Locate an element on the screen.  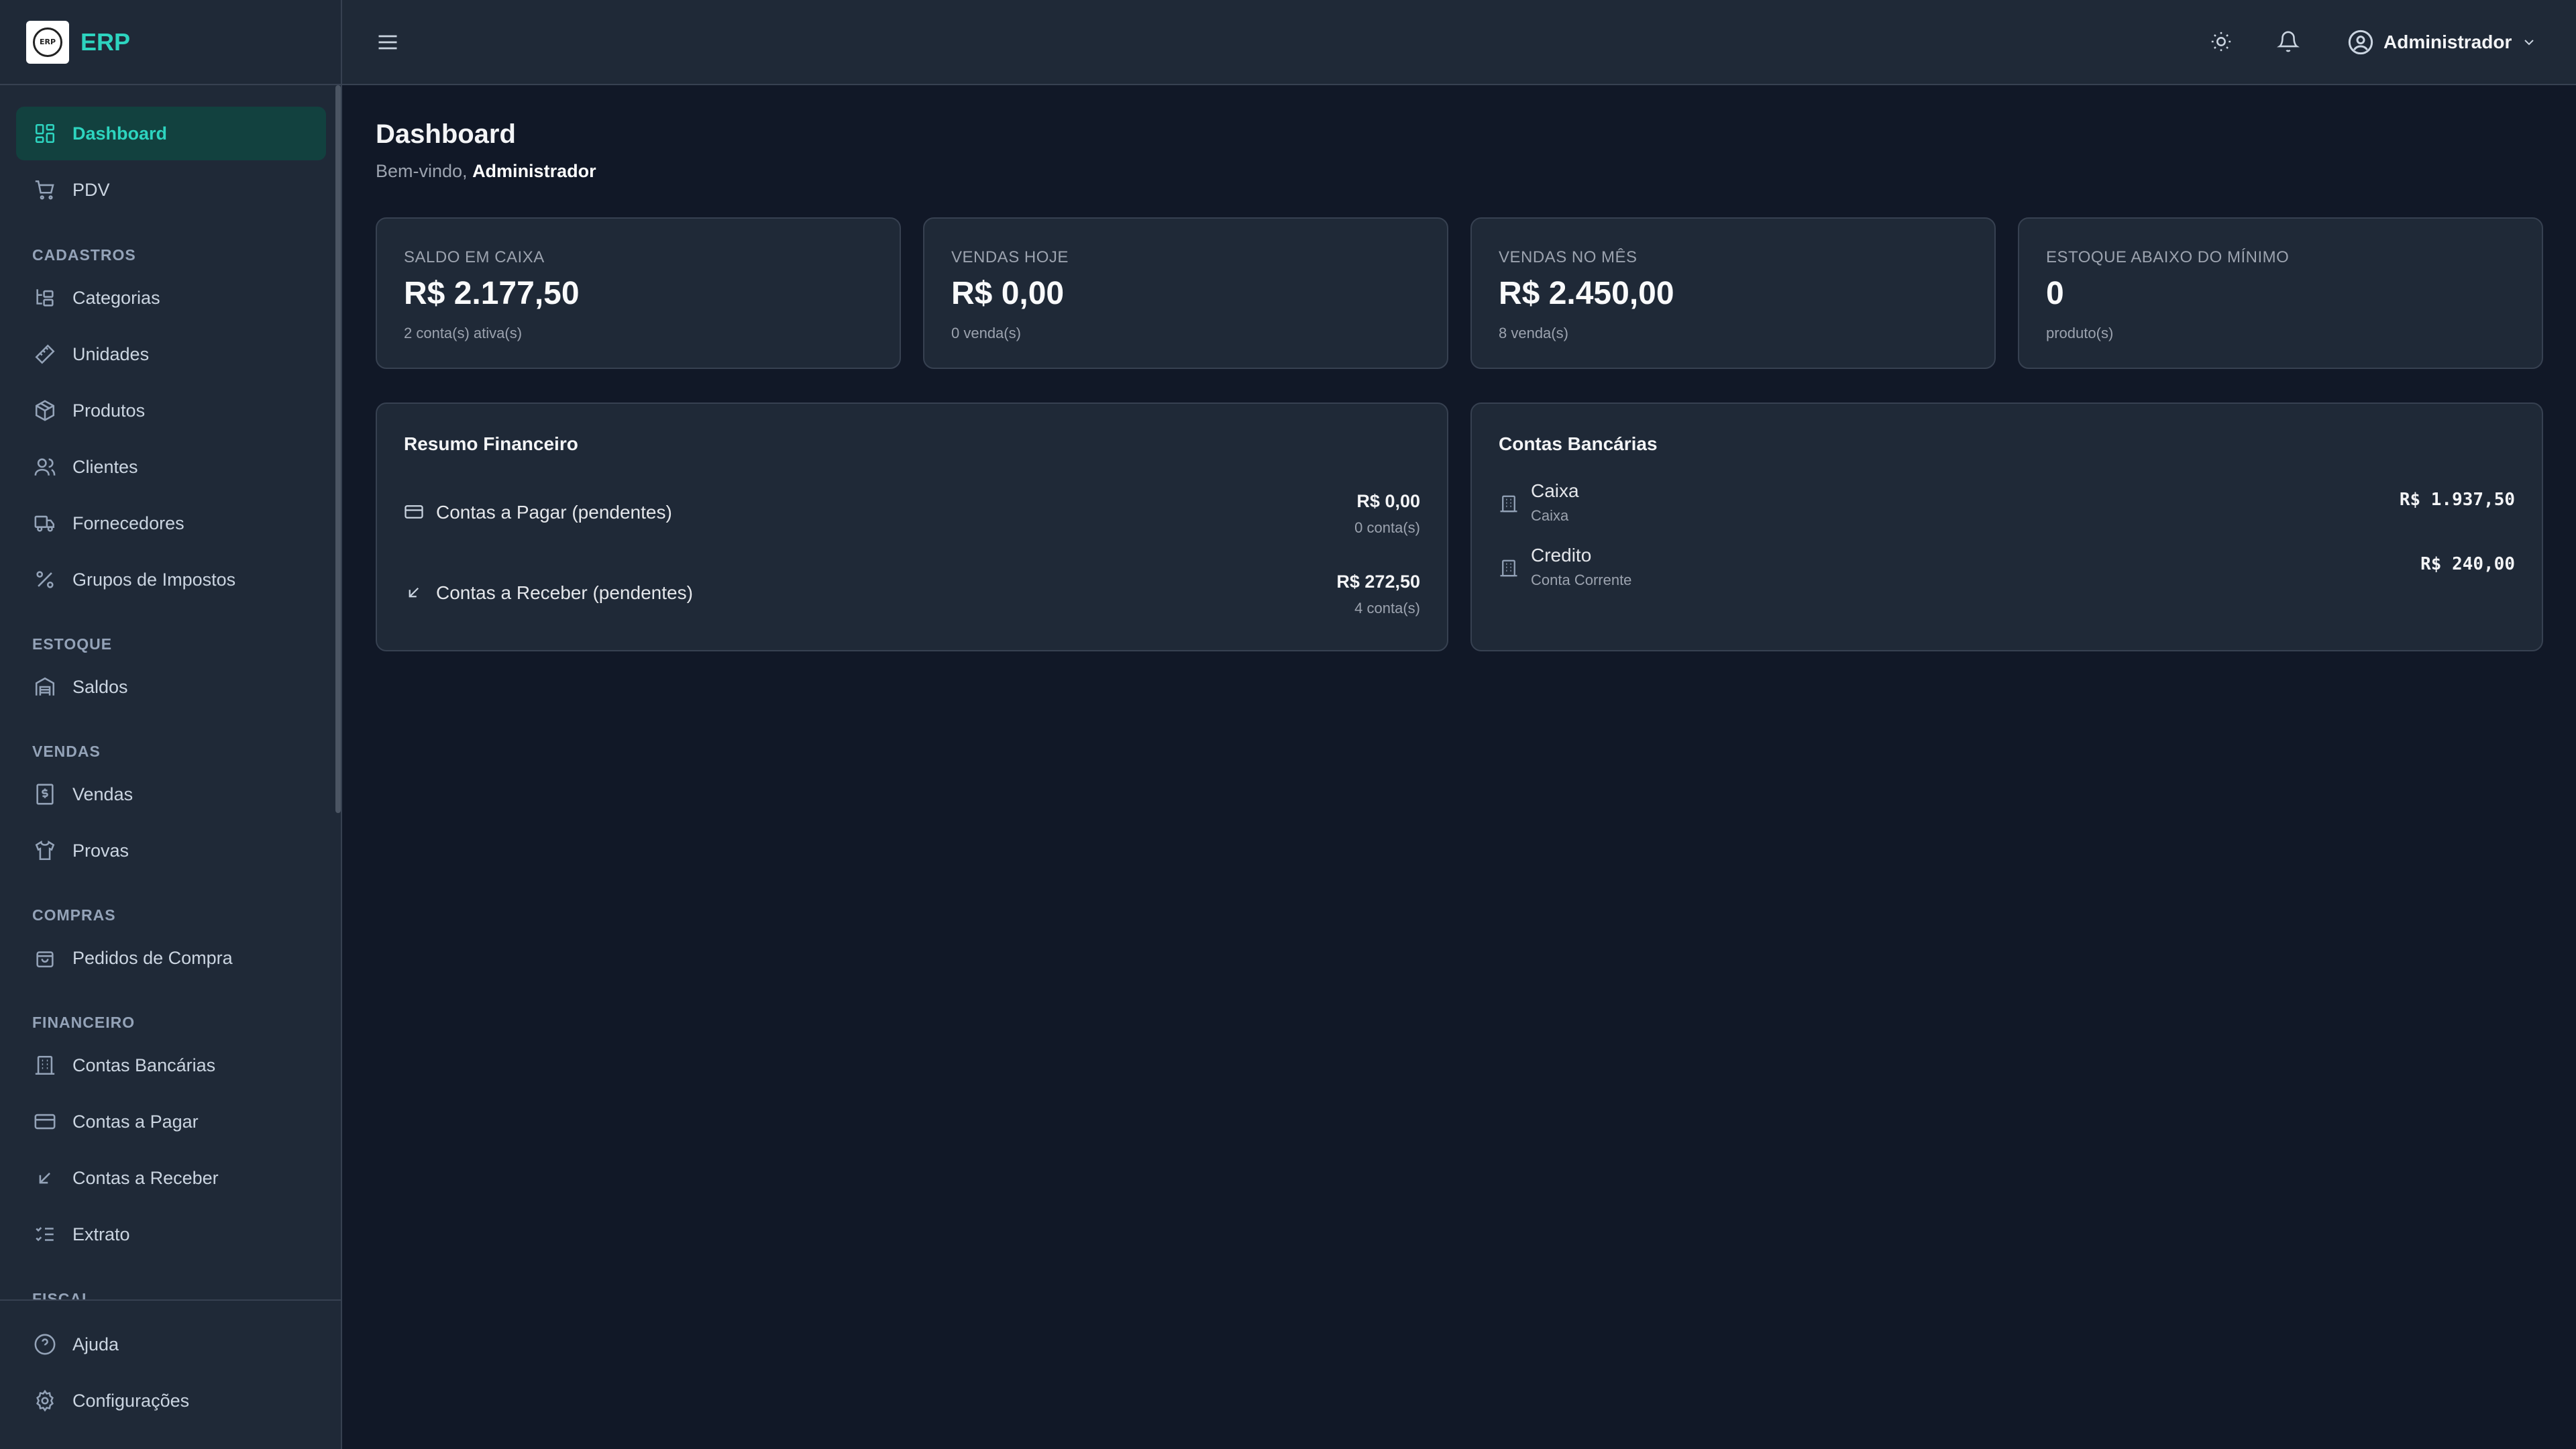
sidebar-item-contas-a-pagar: Contas a Pagar is located at coordinates (171, 1121).